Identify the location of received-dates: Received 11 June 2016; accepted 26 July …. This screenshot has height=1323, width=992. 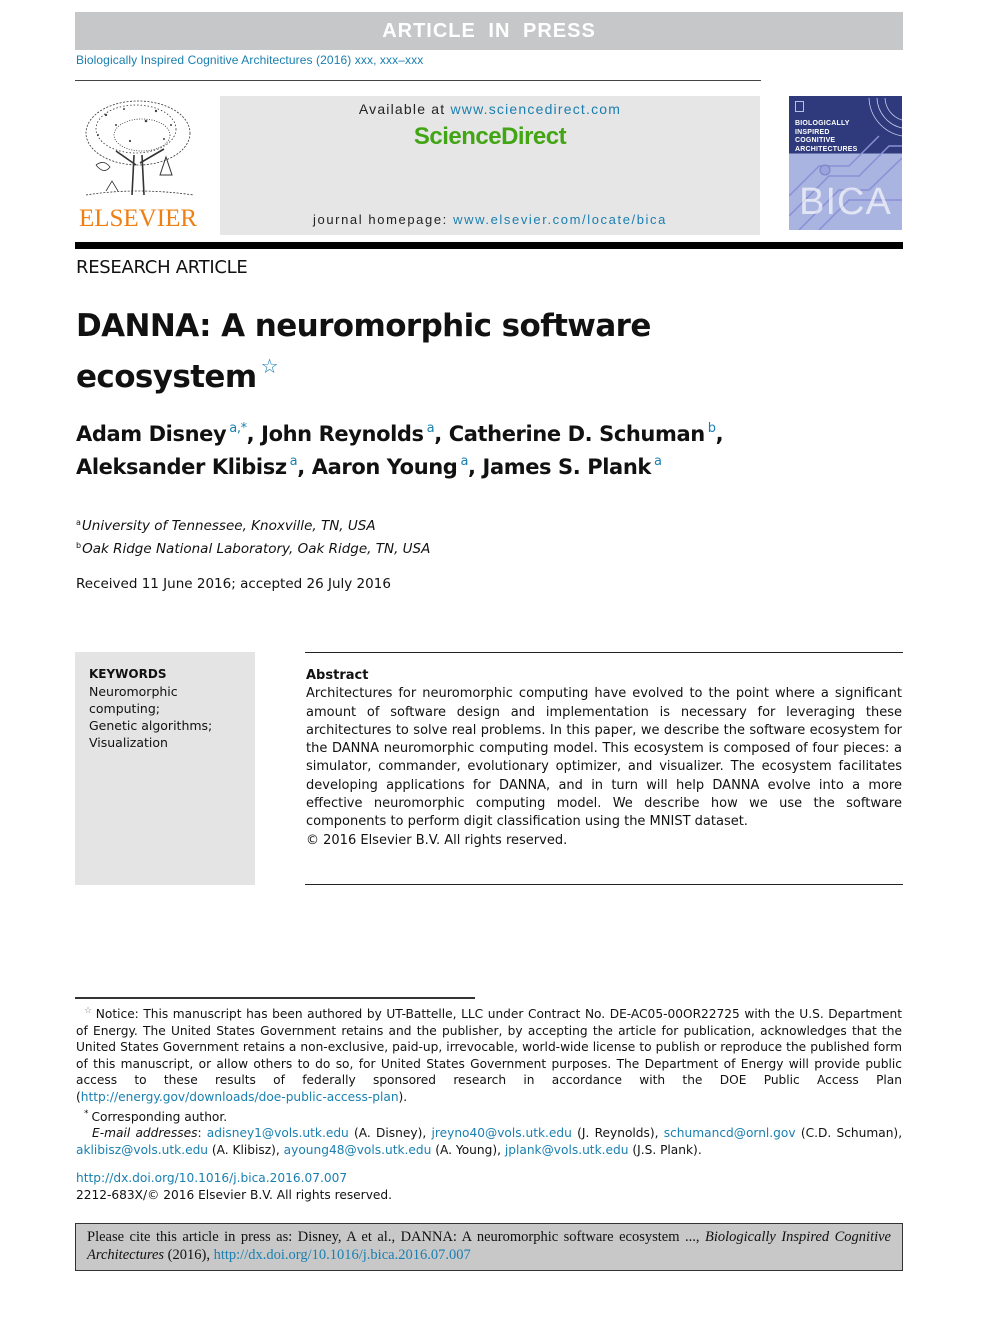
(233, 584).